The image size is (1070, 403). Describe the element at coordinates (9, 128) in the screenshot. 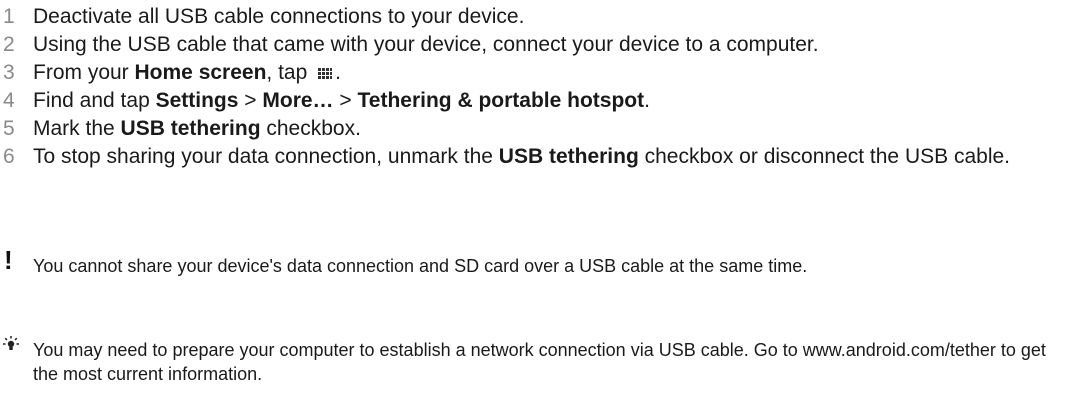

I see `step-number: 5` at that location.